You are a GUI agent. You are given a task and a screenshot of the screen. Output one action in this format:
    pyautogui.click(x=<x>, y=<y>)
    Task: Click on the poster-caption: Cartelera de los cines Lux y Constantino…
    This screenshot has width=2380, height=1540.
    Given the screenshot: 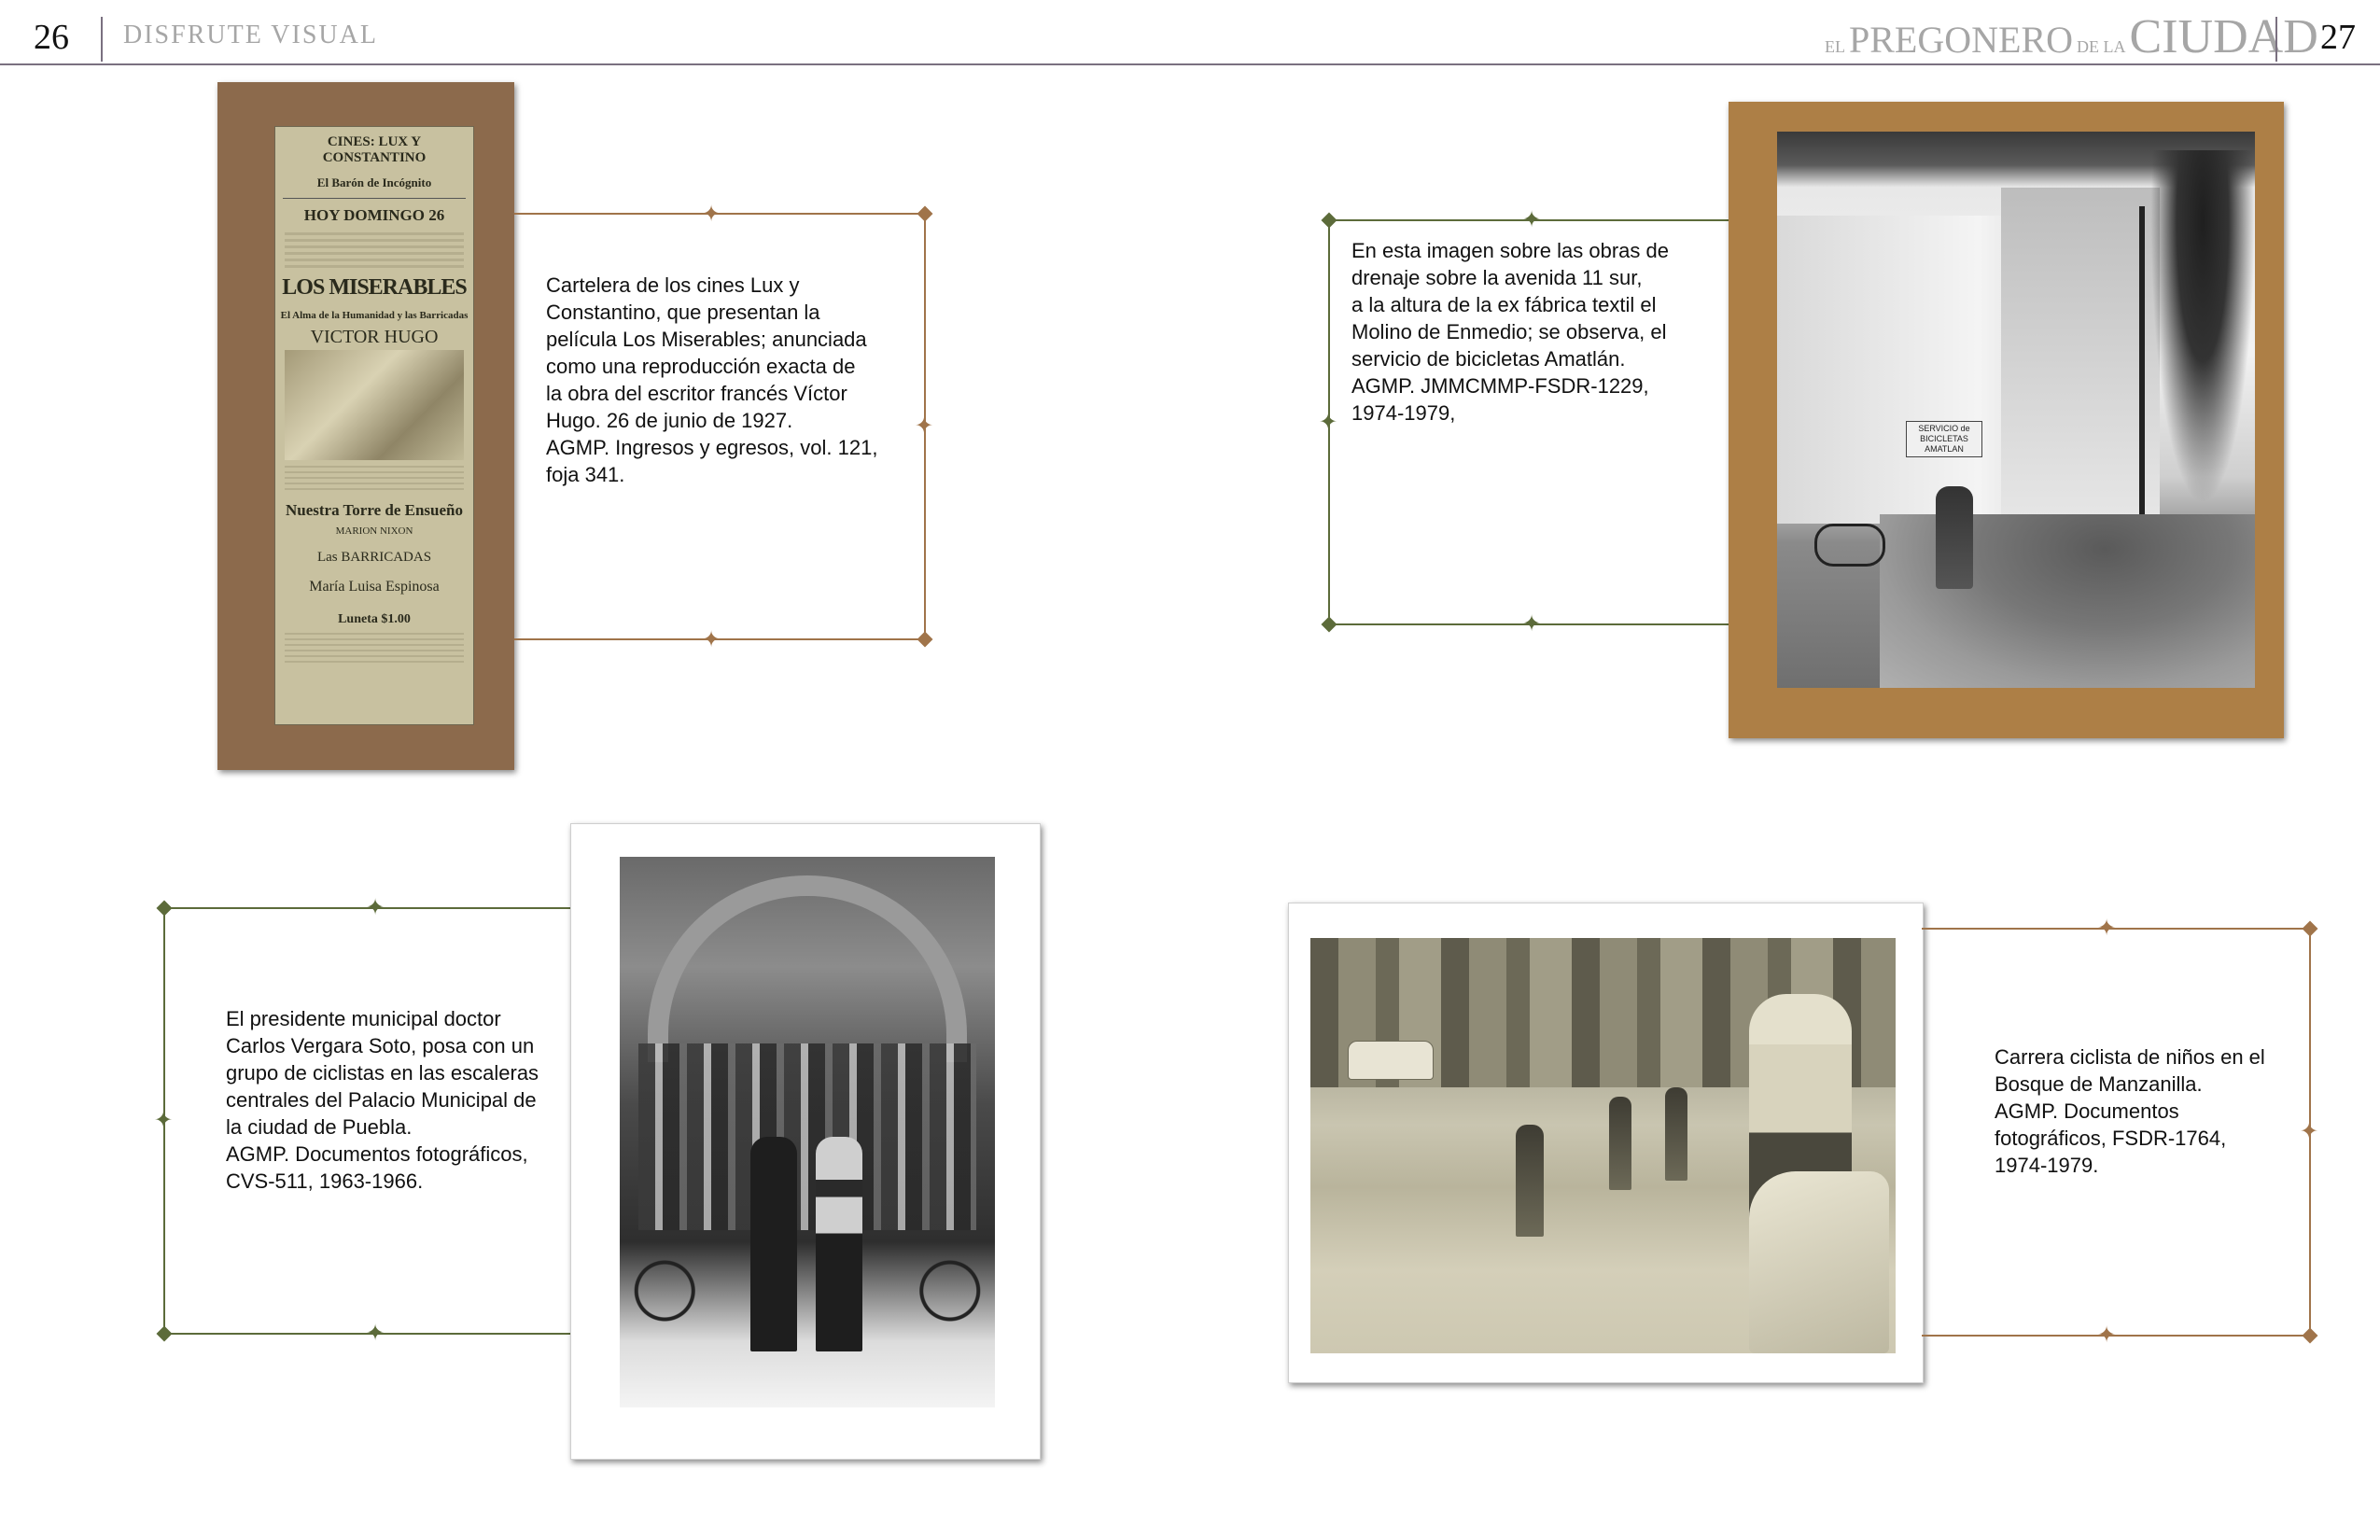 What is the action you would take?
    pyautogui.click(x=712, y=379)
    